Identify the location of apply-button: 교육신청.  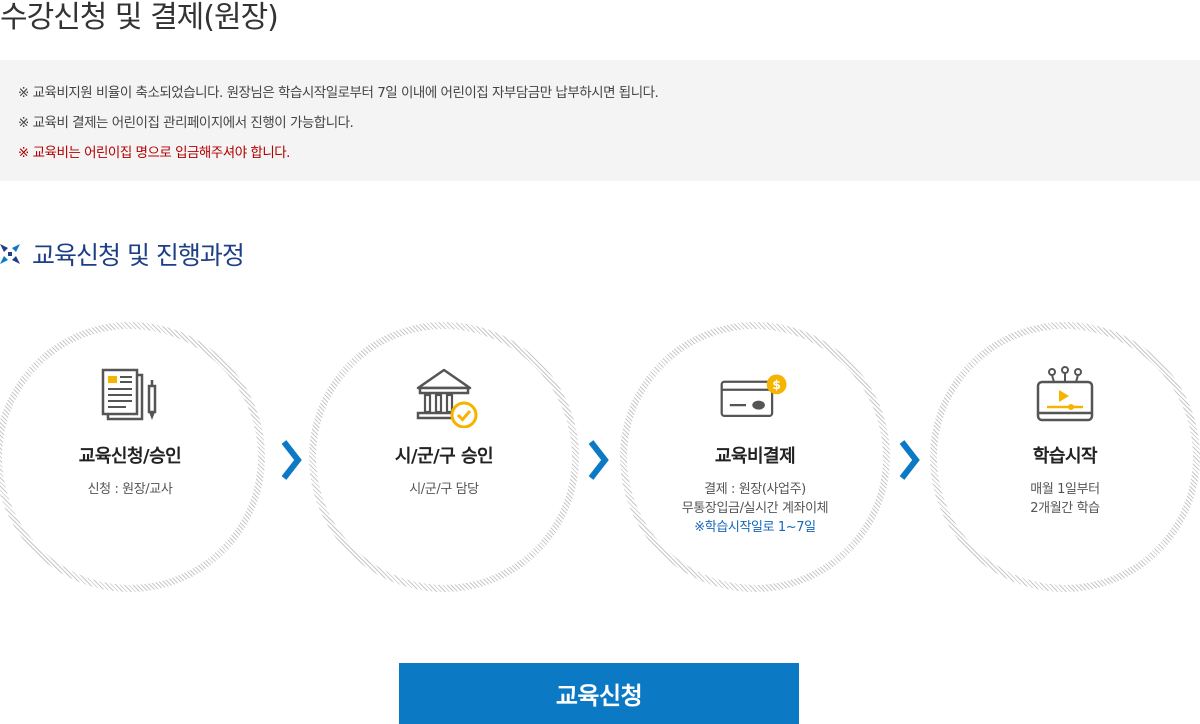
(599, 693).